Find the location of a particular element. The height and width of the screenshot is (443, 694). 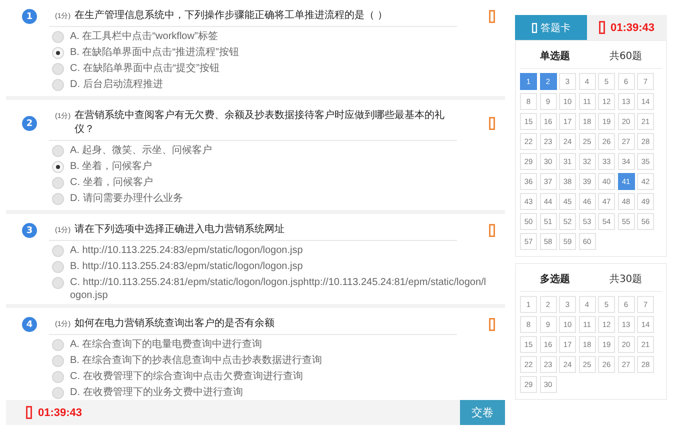

question-number: 1 is located at coordinates (29, 16).